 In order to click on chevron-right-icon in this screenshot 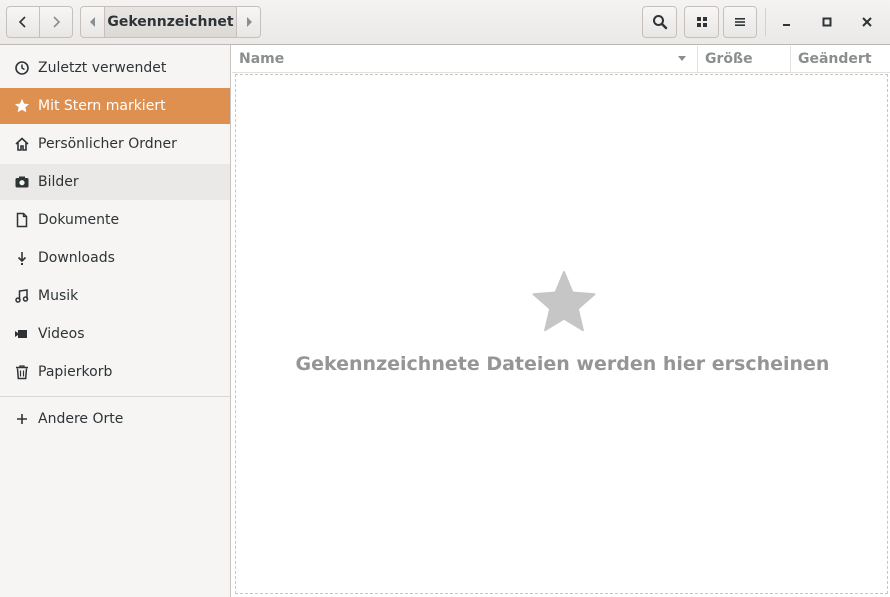, I will do `click(57, 22)`.